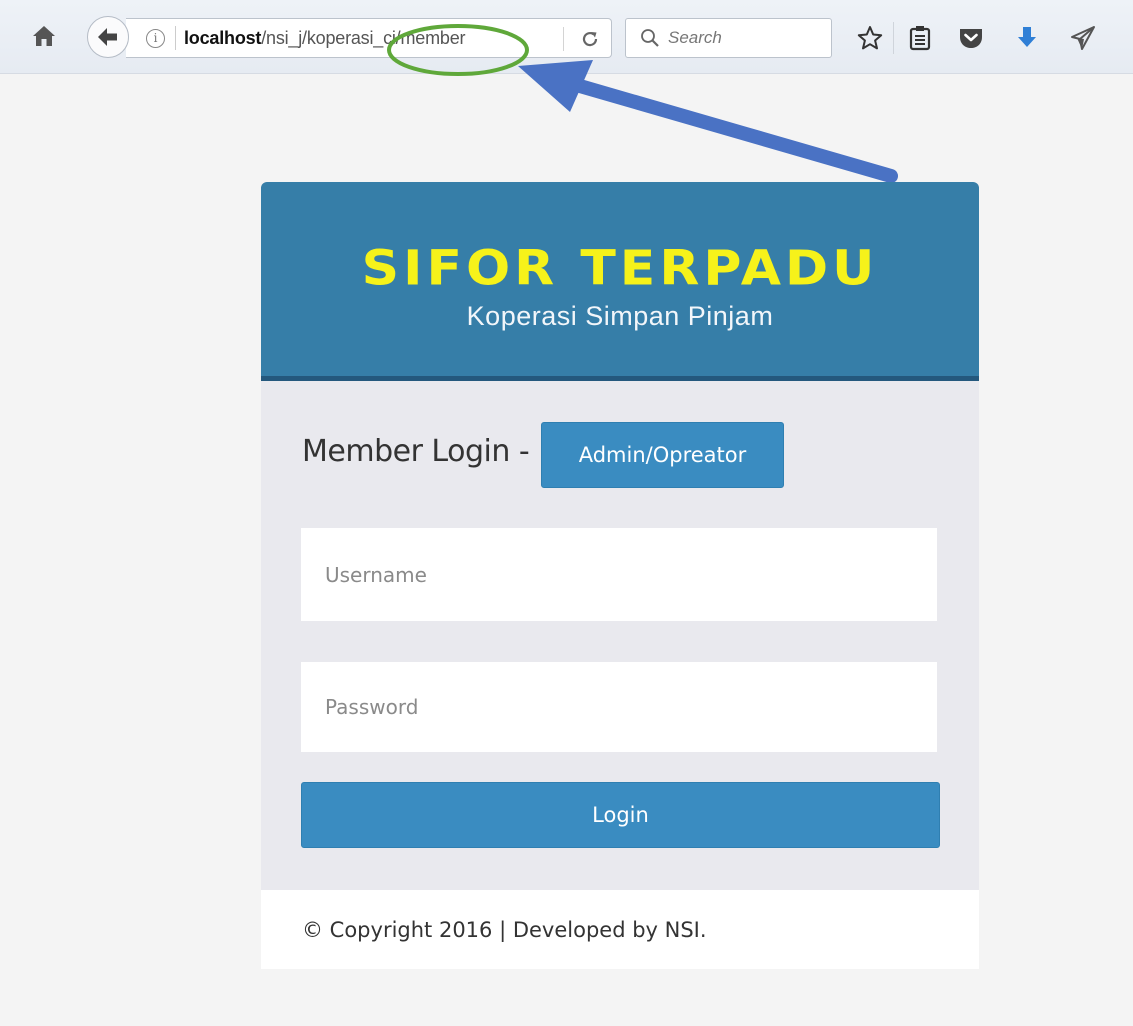 Image resolution: width=1133 pixels, height=1026 pixels. I want to click on reload-icon-glyph, so click(590, 39).